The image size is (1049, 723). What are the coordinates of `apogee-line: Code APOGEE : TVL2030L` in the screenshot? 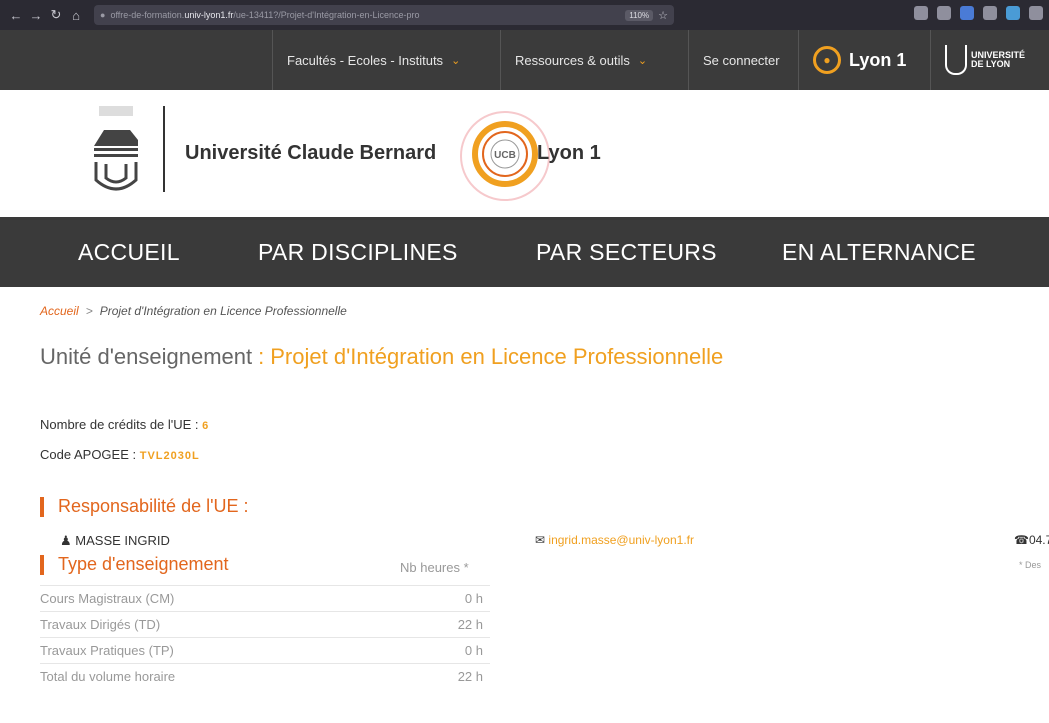 It's located at (120, 454).